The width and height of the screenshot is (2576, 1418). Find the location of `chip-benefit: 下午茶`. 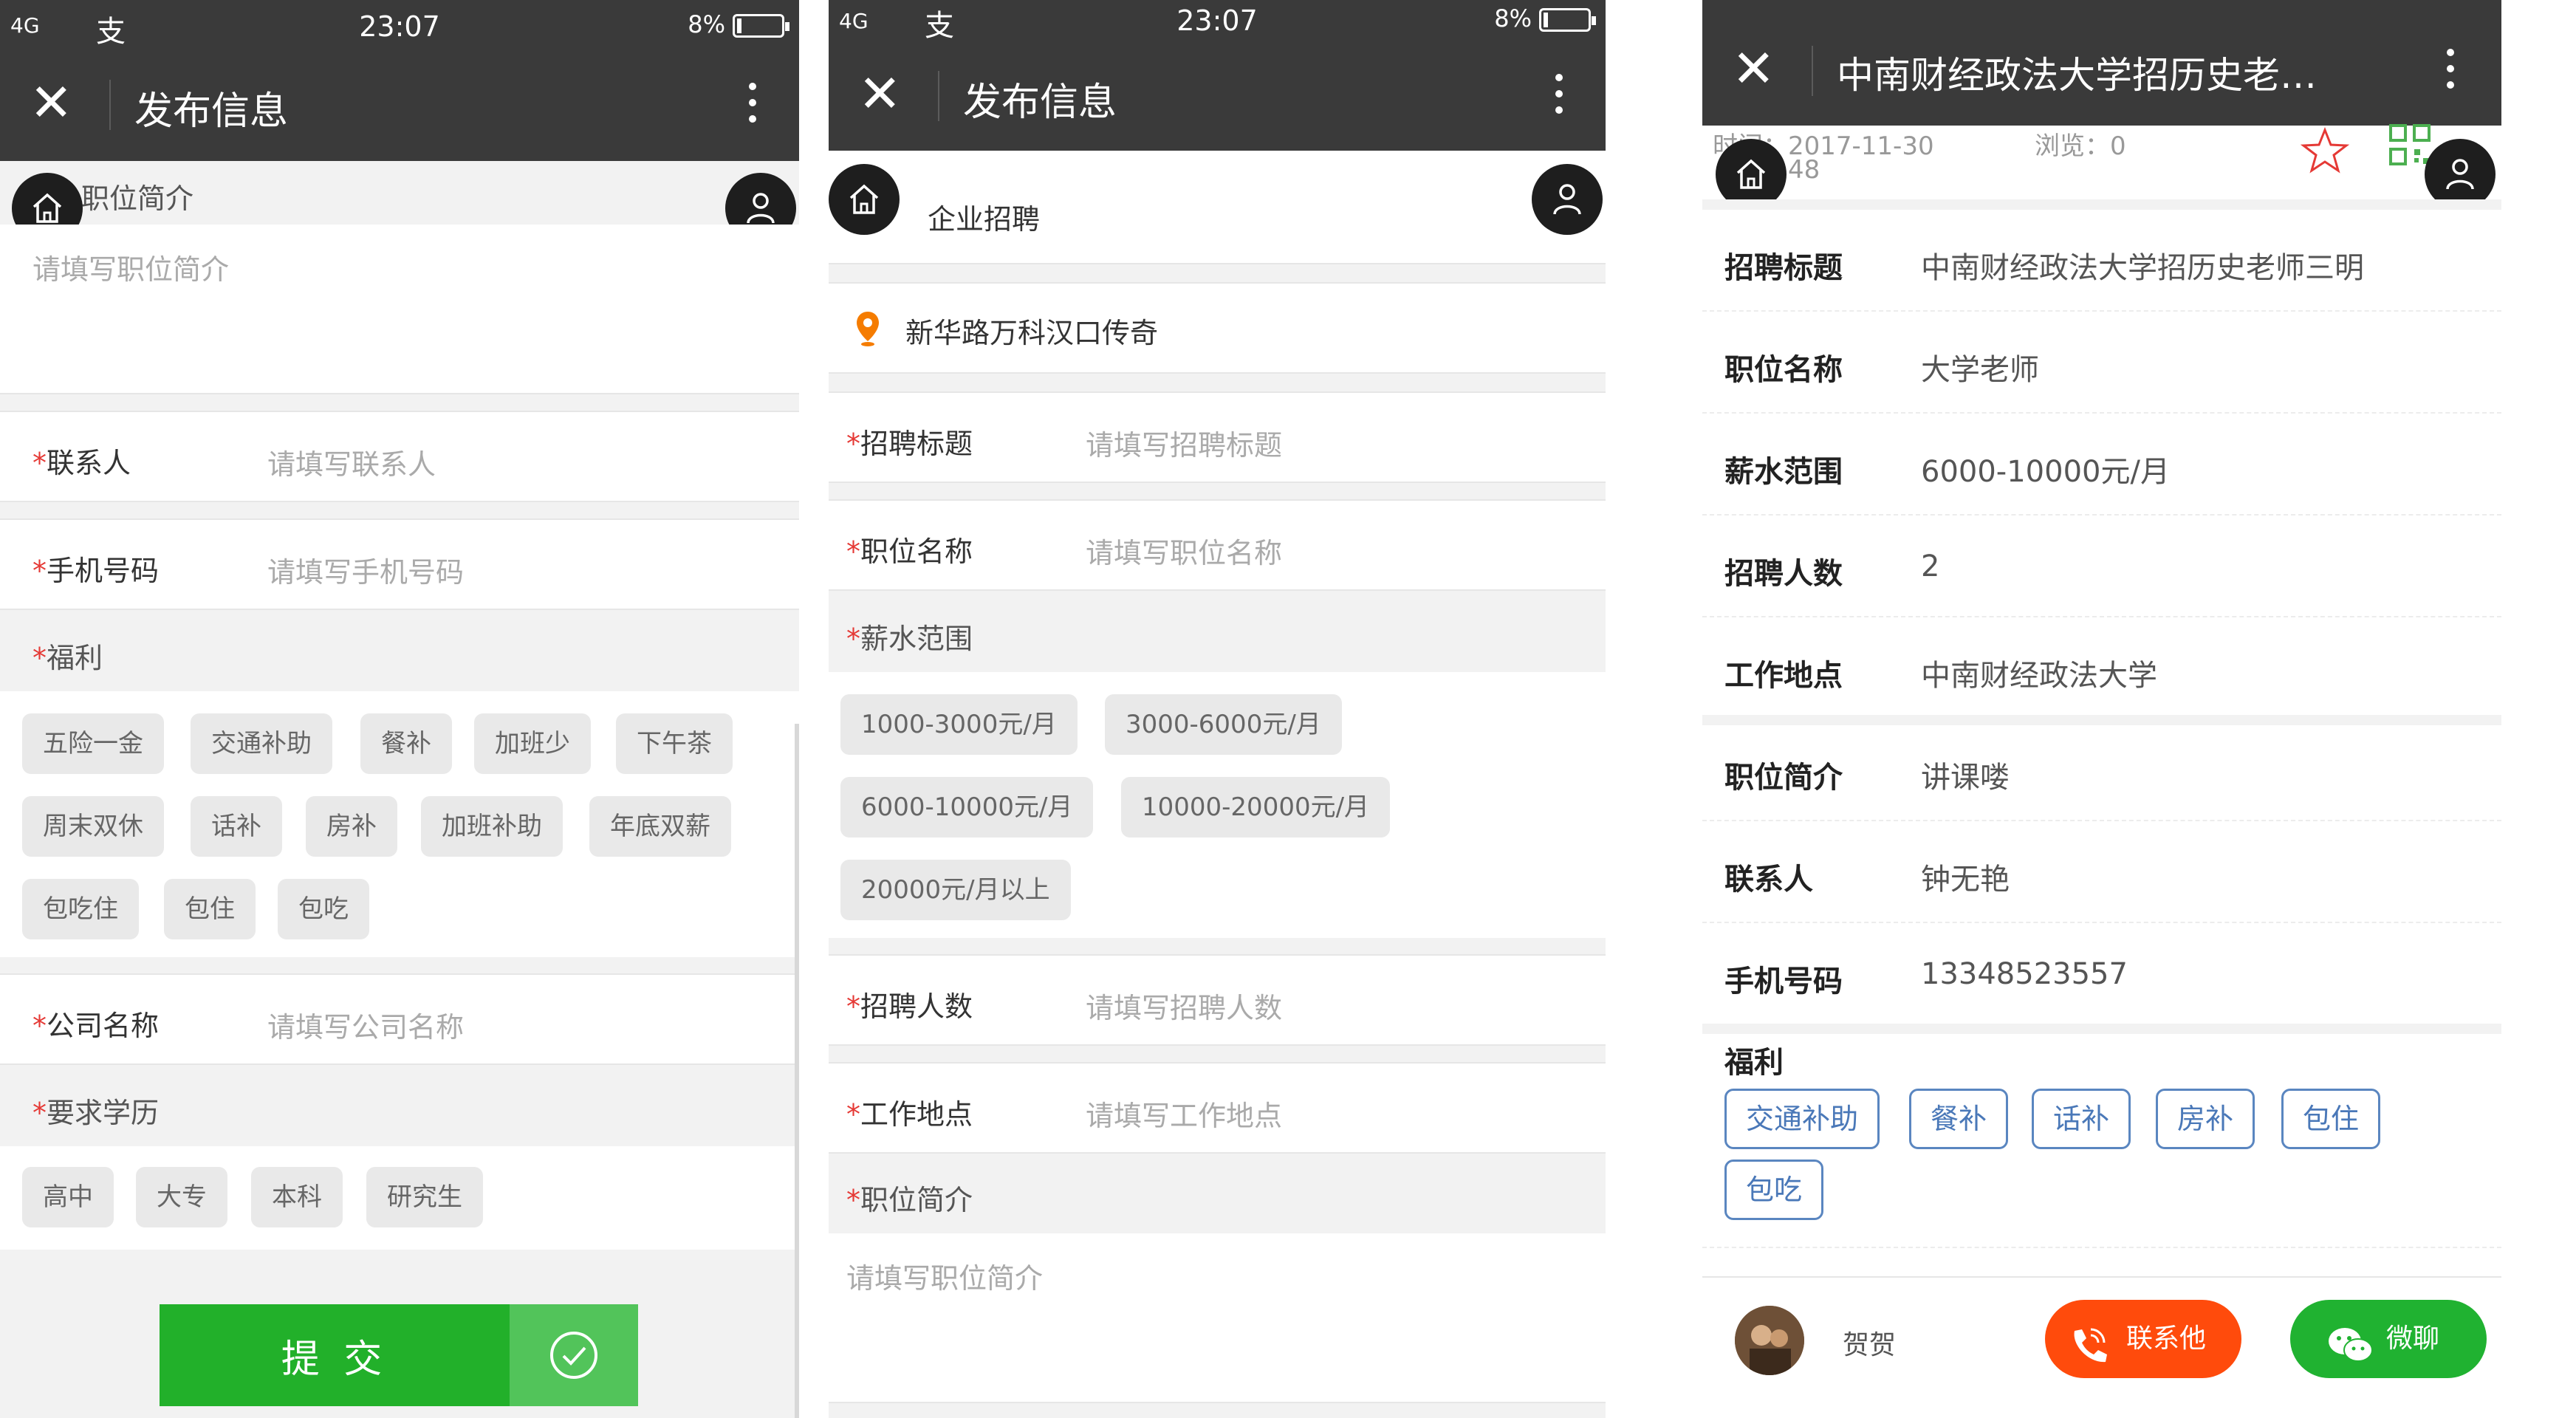

chip-benefit: 下午茶 is located at coordinates (674, 743).